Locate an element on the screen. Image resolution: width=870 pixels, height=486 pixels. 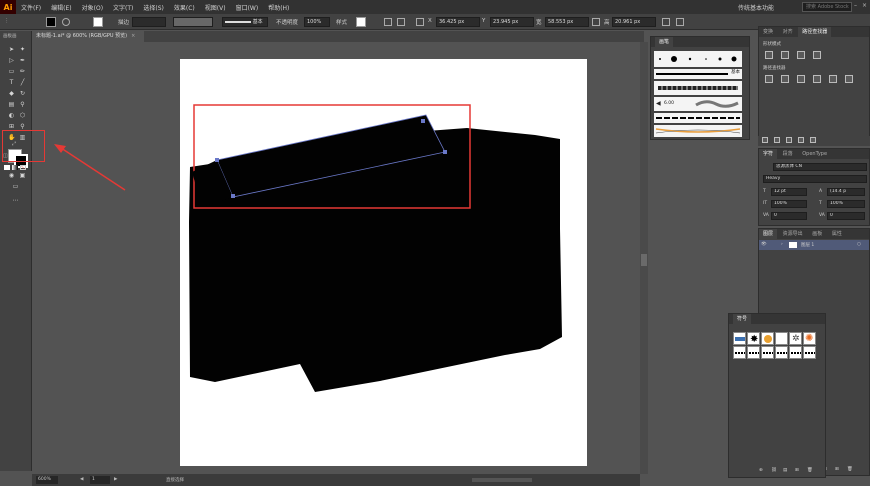
layer-row: 👁 › 图层 1 ○ is located at coordinates (814, 245).